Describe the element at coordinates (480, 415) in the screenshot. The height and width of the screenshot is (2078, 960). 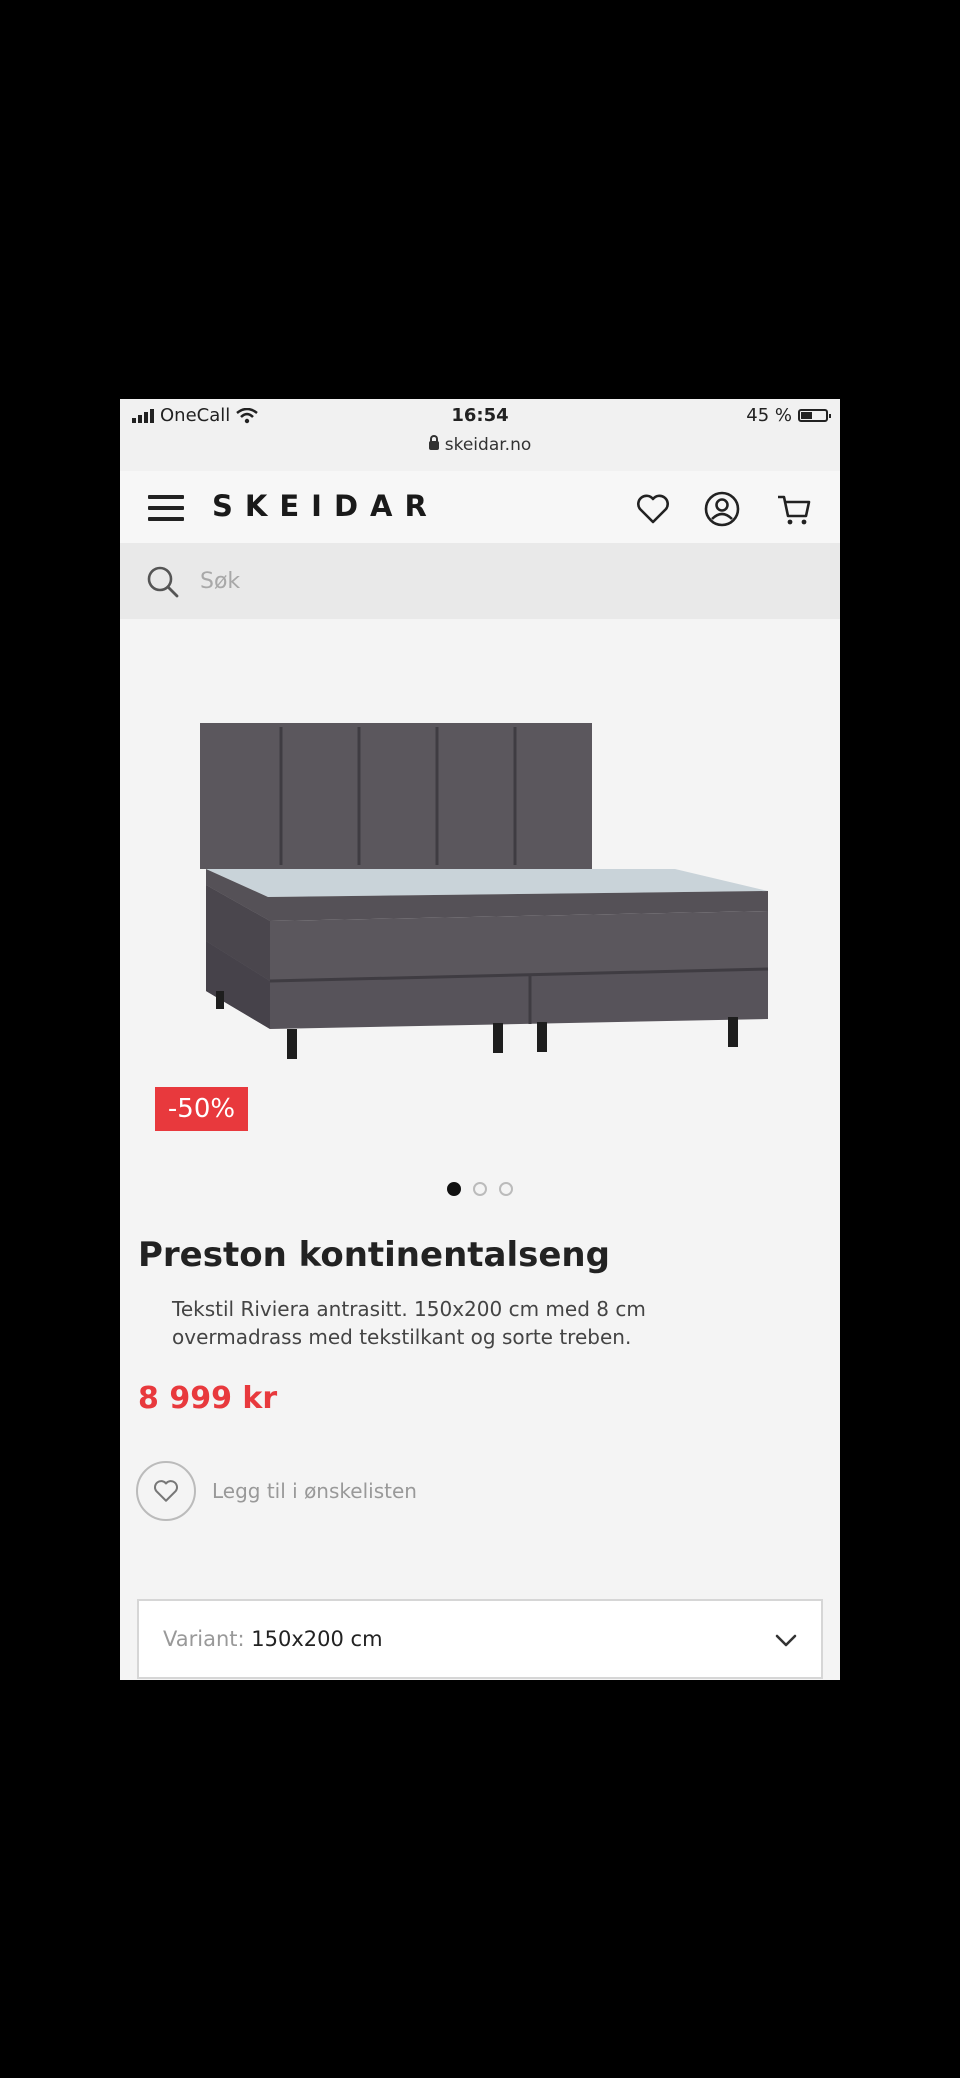
I see `clock: 16:54` at that location.